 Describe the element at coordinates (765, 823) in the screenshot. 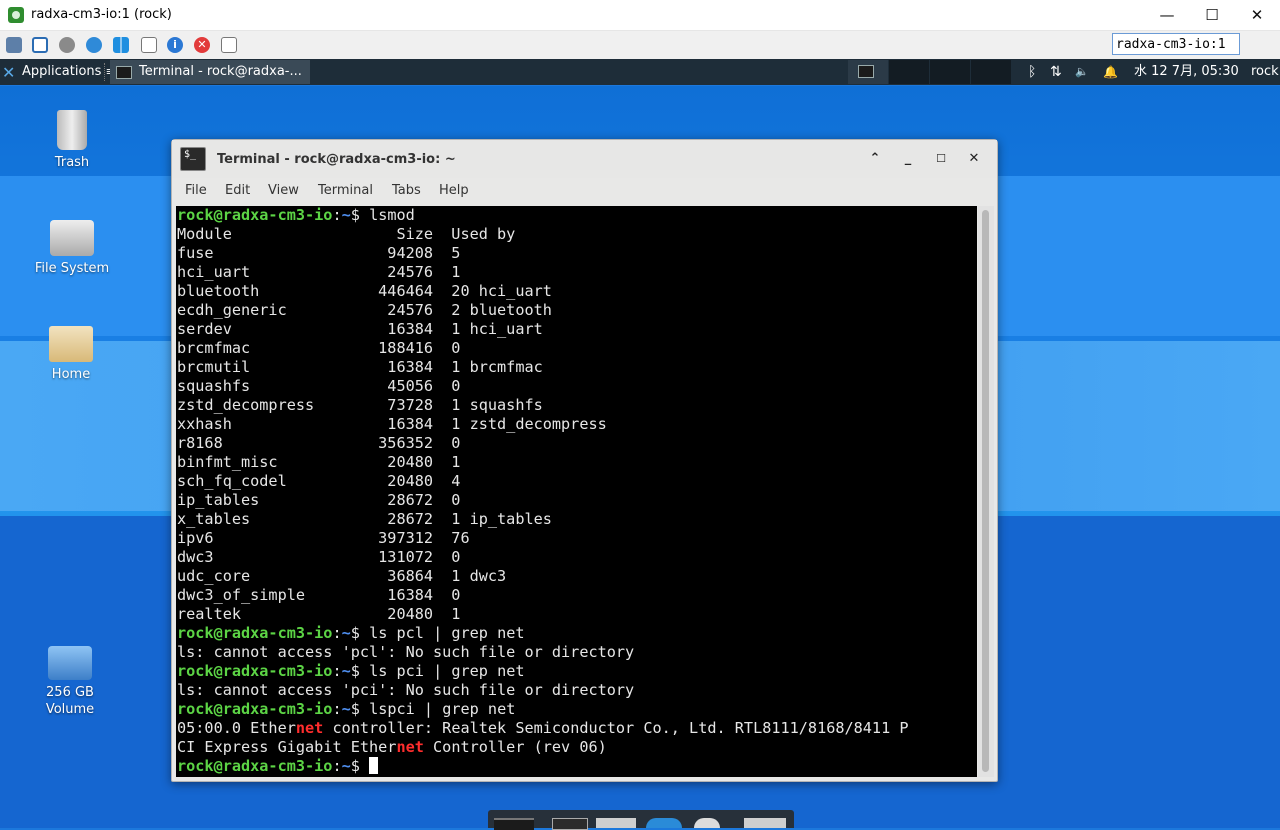

I see `dock-folder-icon` at that location.